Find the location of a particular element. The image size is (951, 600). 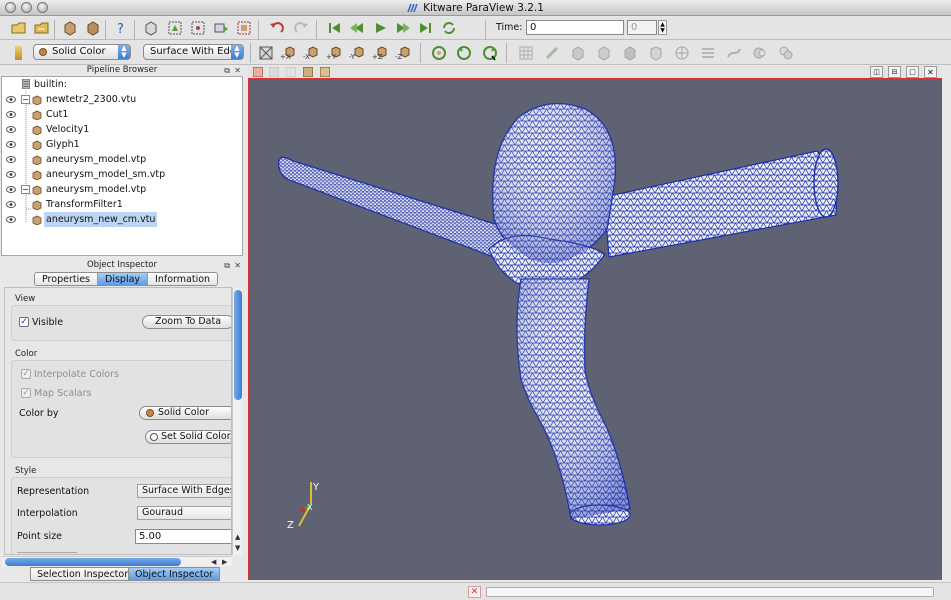

timestep-spinner: ▲ ▼ is located at coordinates (662, 27).